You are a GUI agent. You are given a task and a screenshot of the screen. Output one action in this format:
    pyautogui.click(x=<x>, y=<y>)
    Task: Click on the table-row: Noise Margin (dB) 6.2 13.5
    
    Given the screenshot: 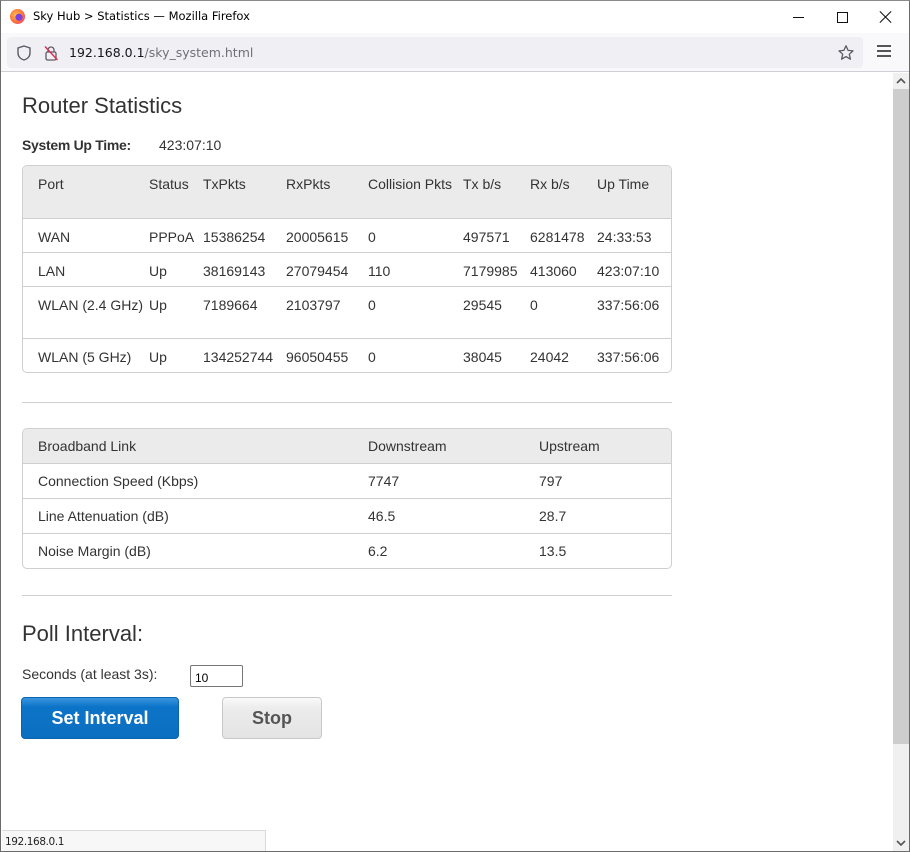 What is the action you would take?
    pyautogui.click(x=347, y=550)
    